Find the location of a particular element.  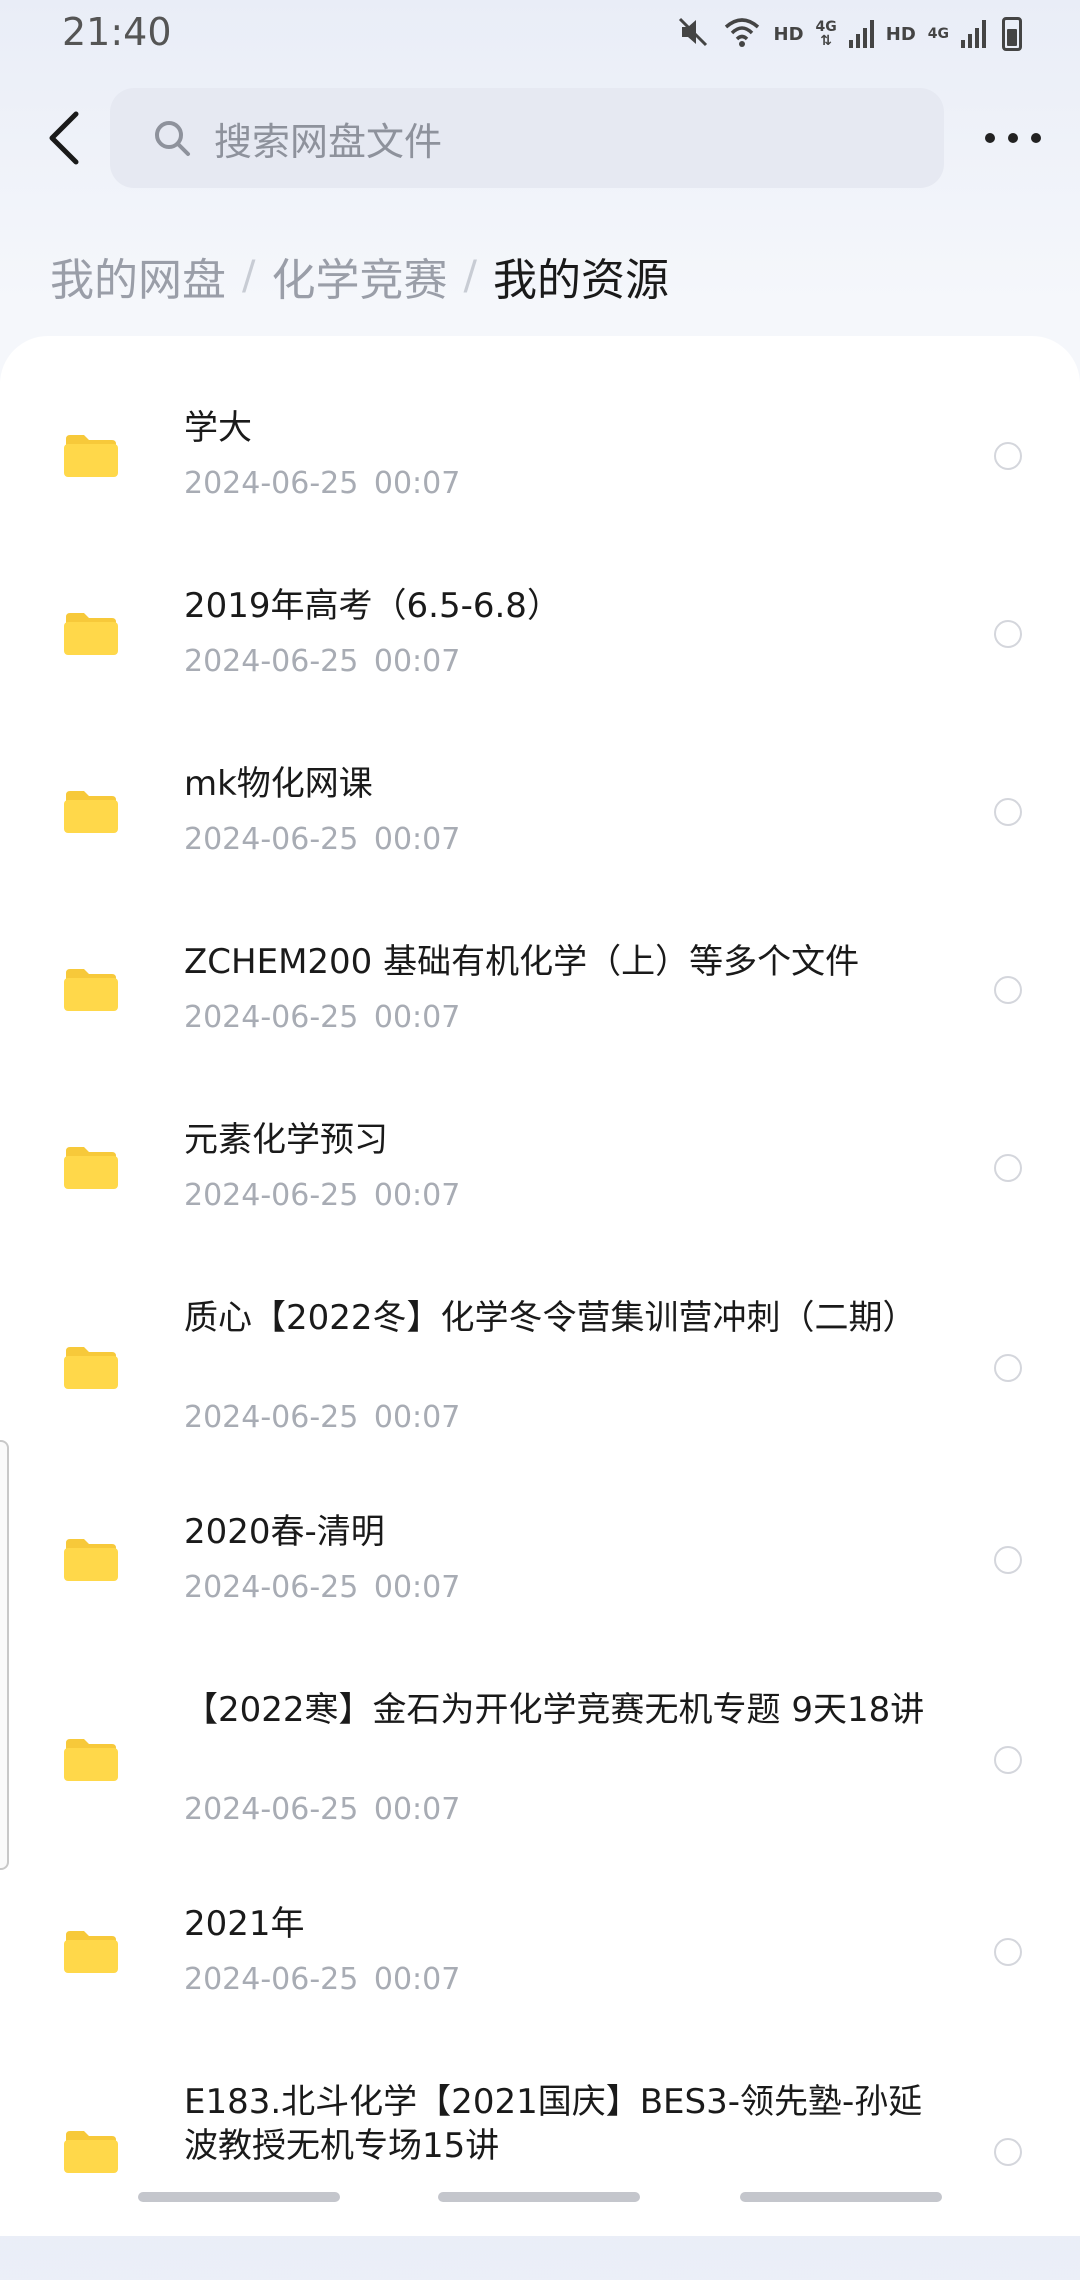

list-item: E183.北斗化学【2021国庆】BES3-领先塾-孙延波教授无机专场15讲 is located at coordinates (540, 2180).